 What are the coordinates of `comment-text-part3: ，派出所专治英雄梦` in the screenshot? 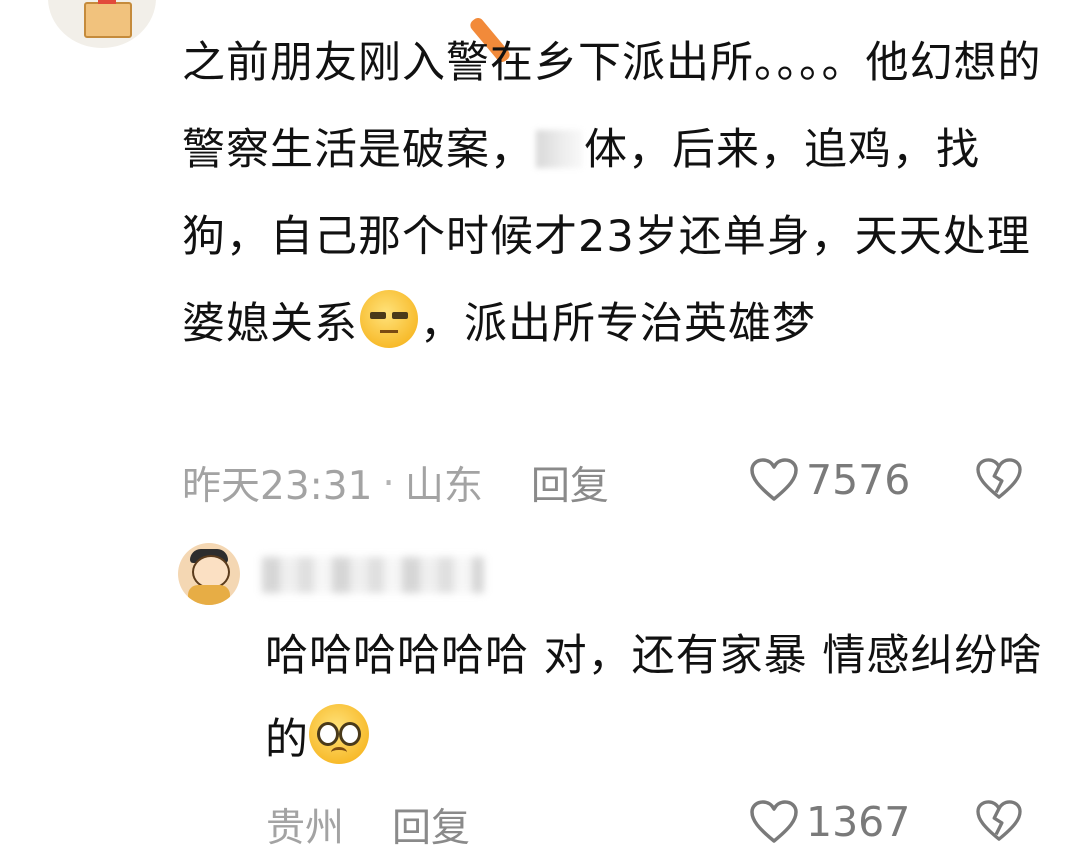 It's located at (618, 324).